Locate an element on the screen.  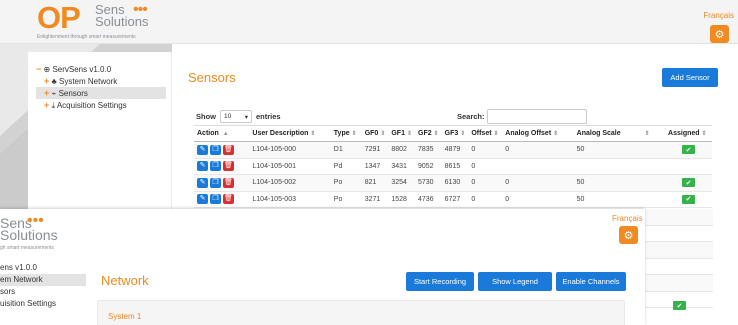
tree-root: − ⊕ ServSens v1.0.0 is located at coordinates (101, 69).